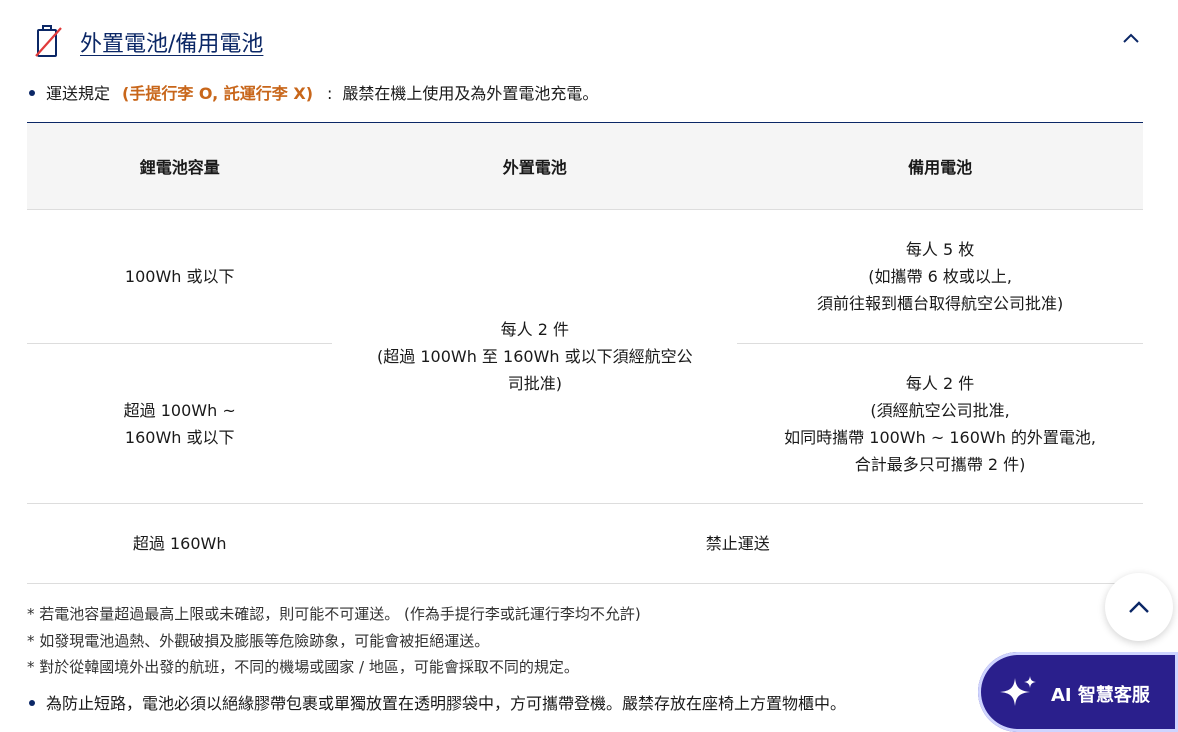 This screenshot has width=1178, height=732. I want to click on header-capacity: 鋰電池容量, so click(180, 166).